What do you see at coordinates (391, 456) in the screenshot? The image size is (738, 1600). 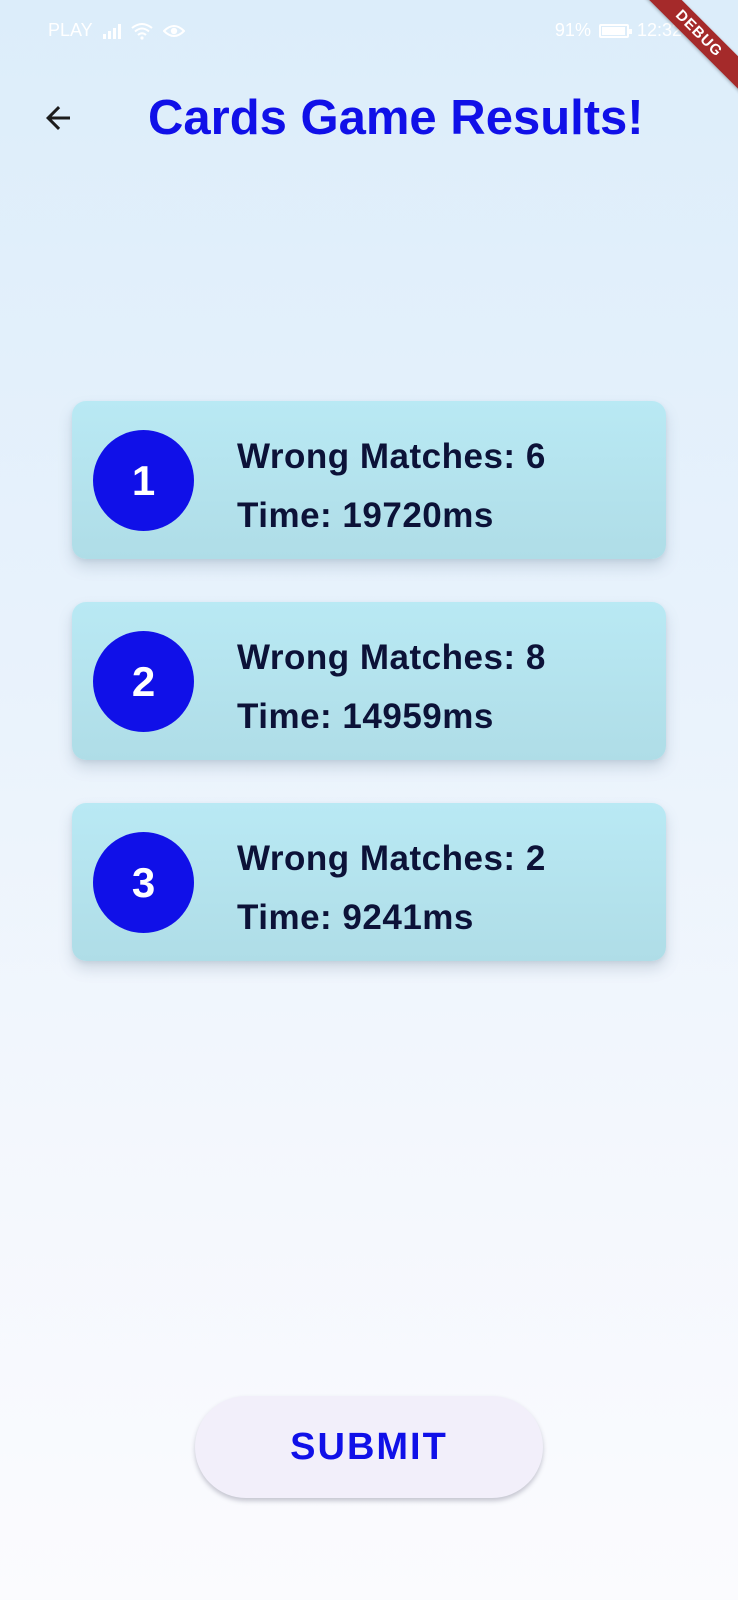 I see `wrong-matches-text: Wrong Matches: 6` at bounding box center [391, 456].